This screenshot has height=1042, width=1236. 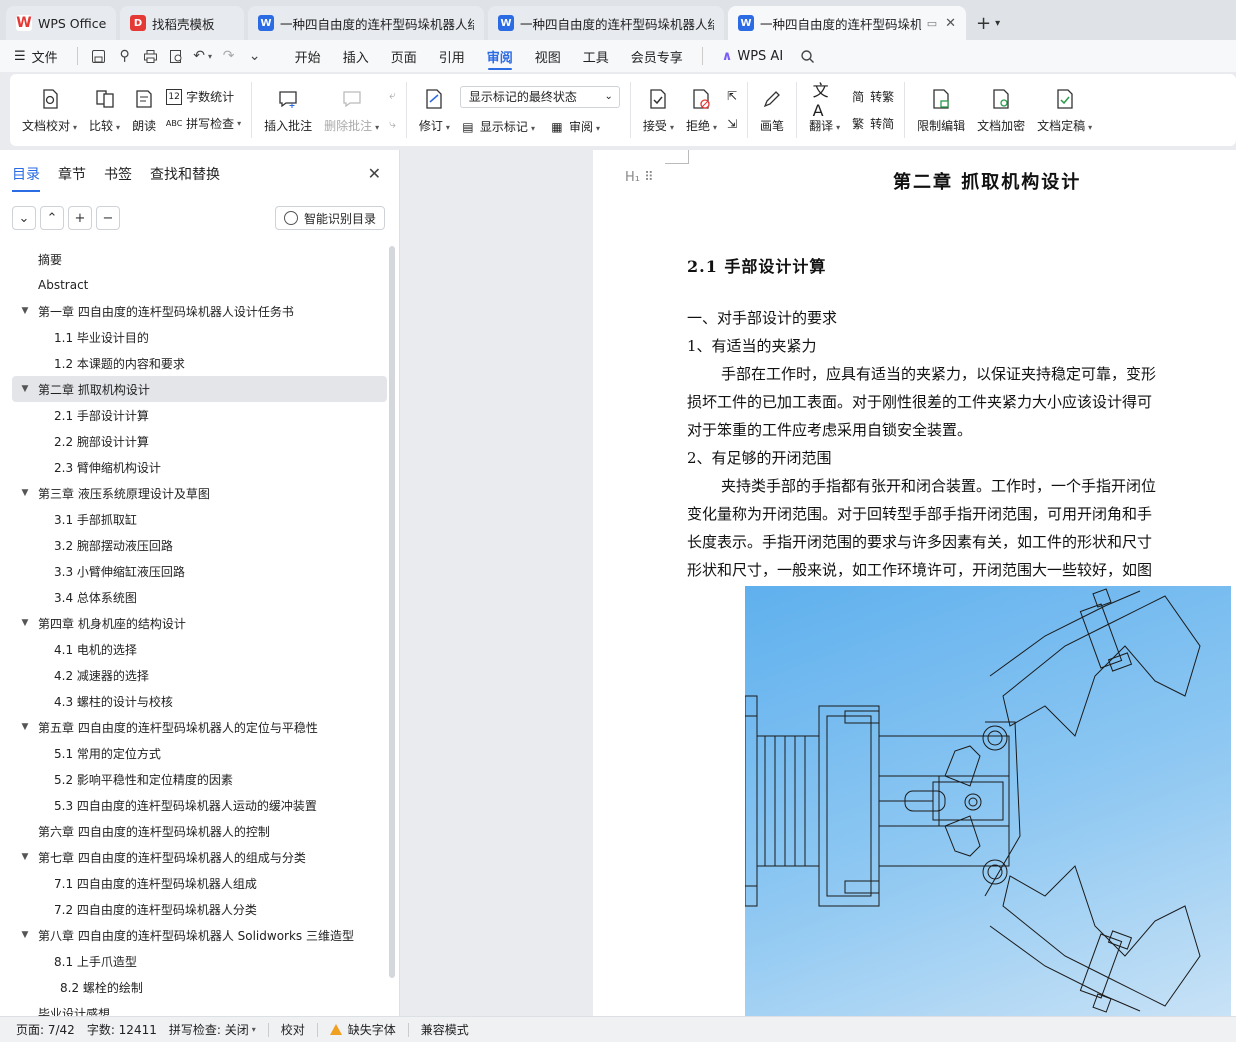 I want to click on tab-bookmarks: 书签, so click(x=118, y=178).